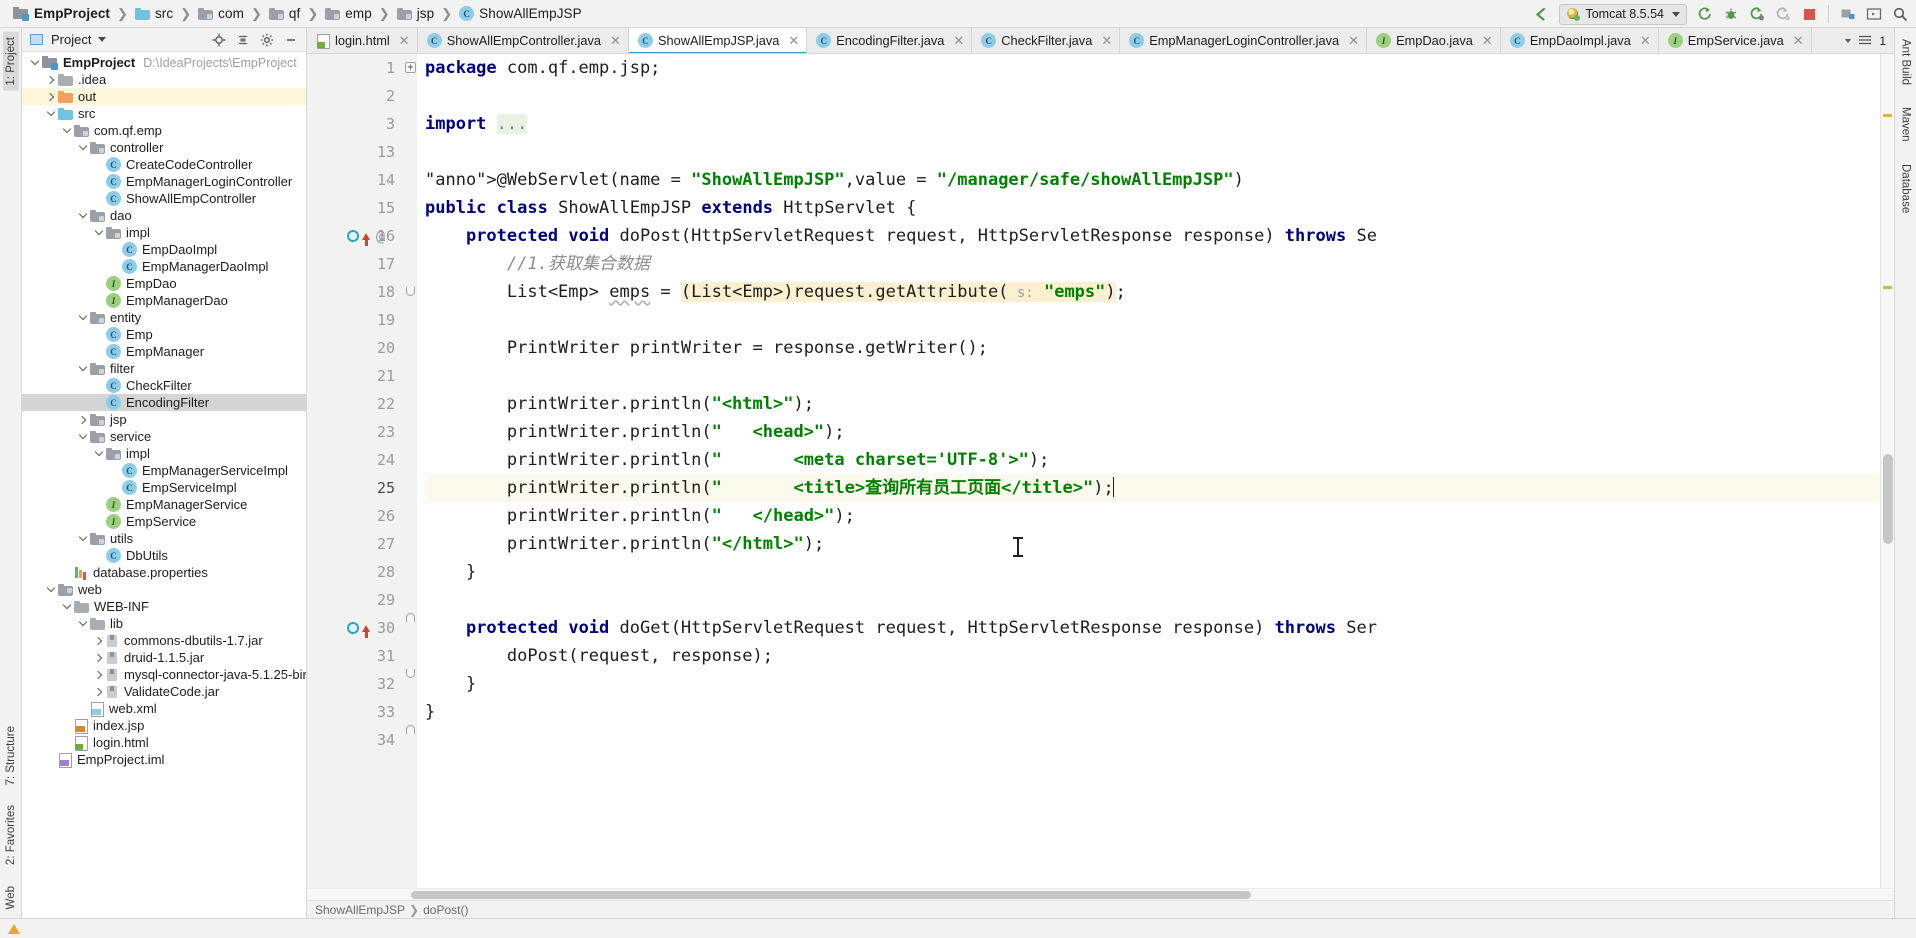 This screenshot has height=938, width=1916. What do you see at coordinates (1541, 14) in the screenshot?
I see `back-arrow-icon` at bounding box center [1541, 14].